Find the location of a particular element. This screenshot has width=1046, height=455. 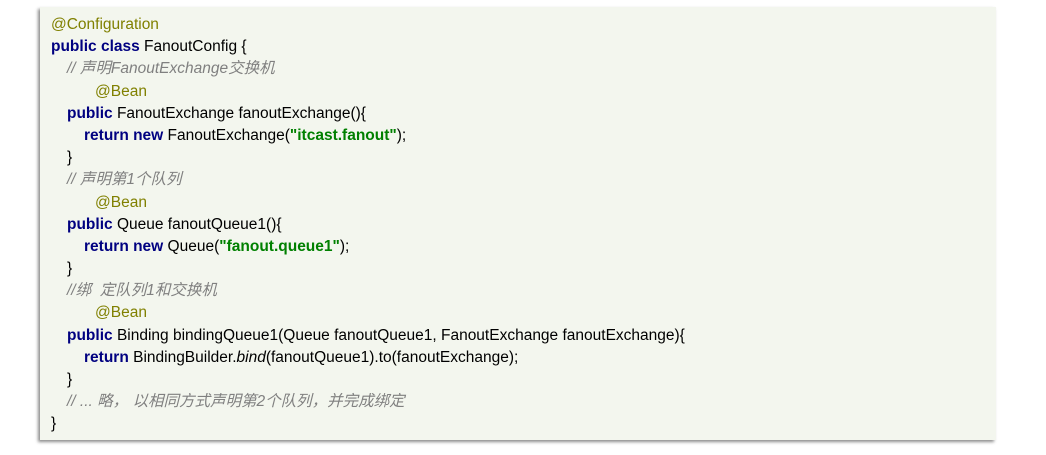

code-line: @Configuration is located at coordinates (518, 25).